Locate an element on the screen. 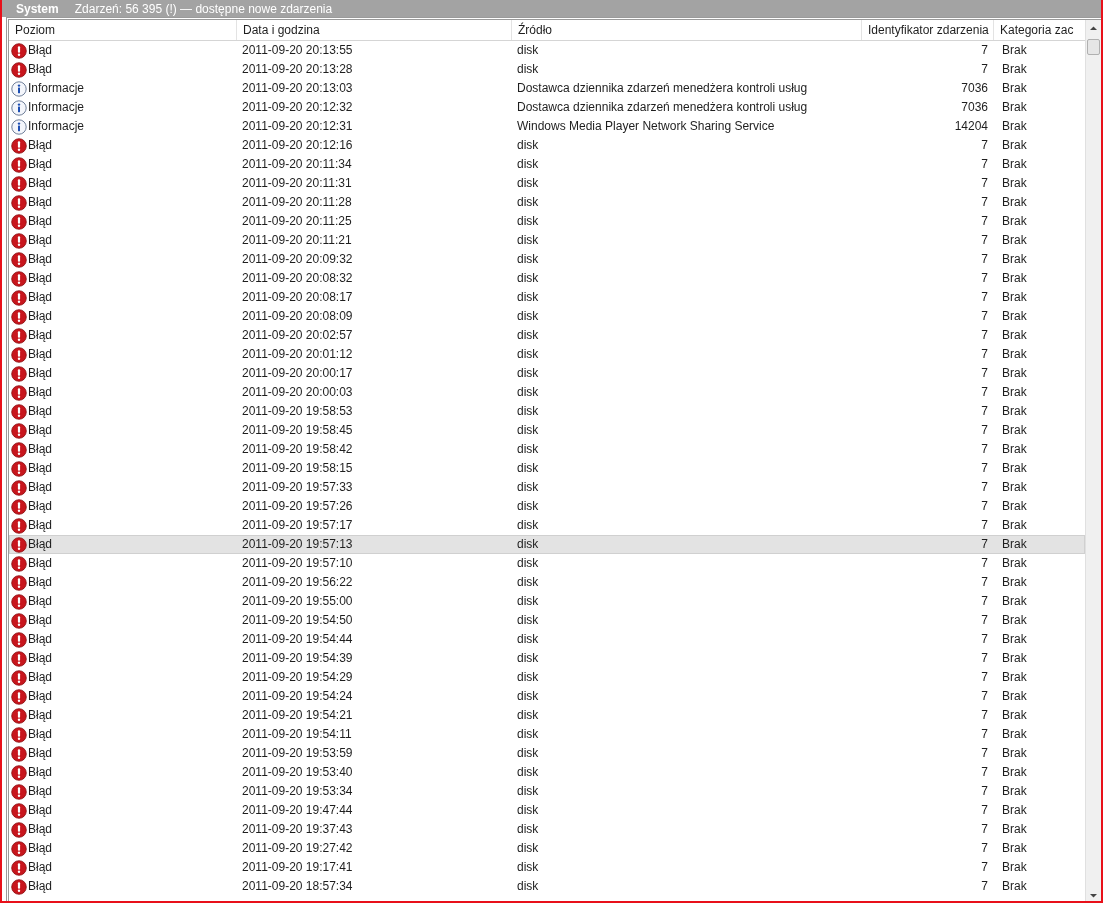 The height and width of the screenshot is (903, 1103). date-cell-text: 2011-09-20 20:11:28 is located at coordinates (297, 202).